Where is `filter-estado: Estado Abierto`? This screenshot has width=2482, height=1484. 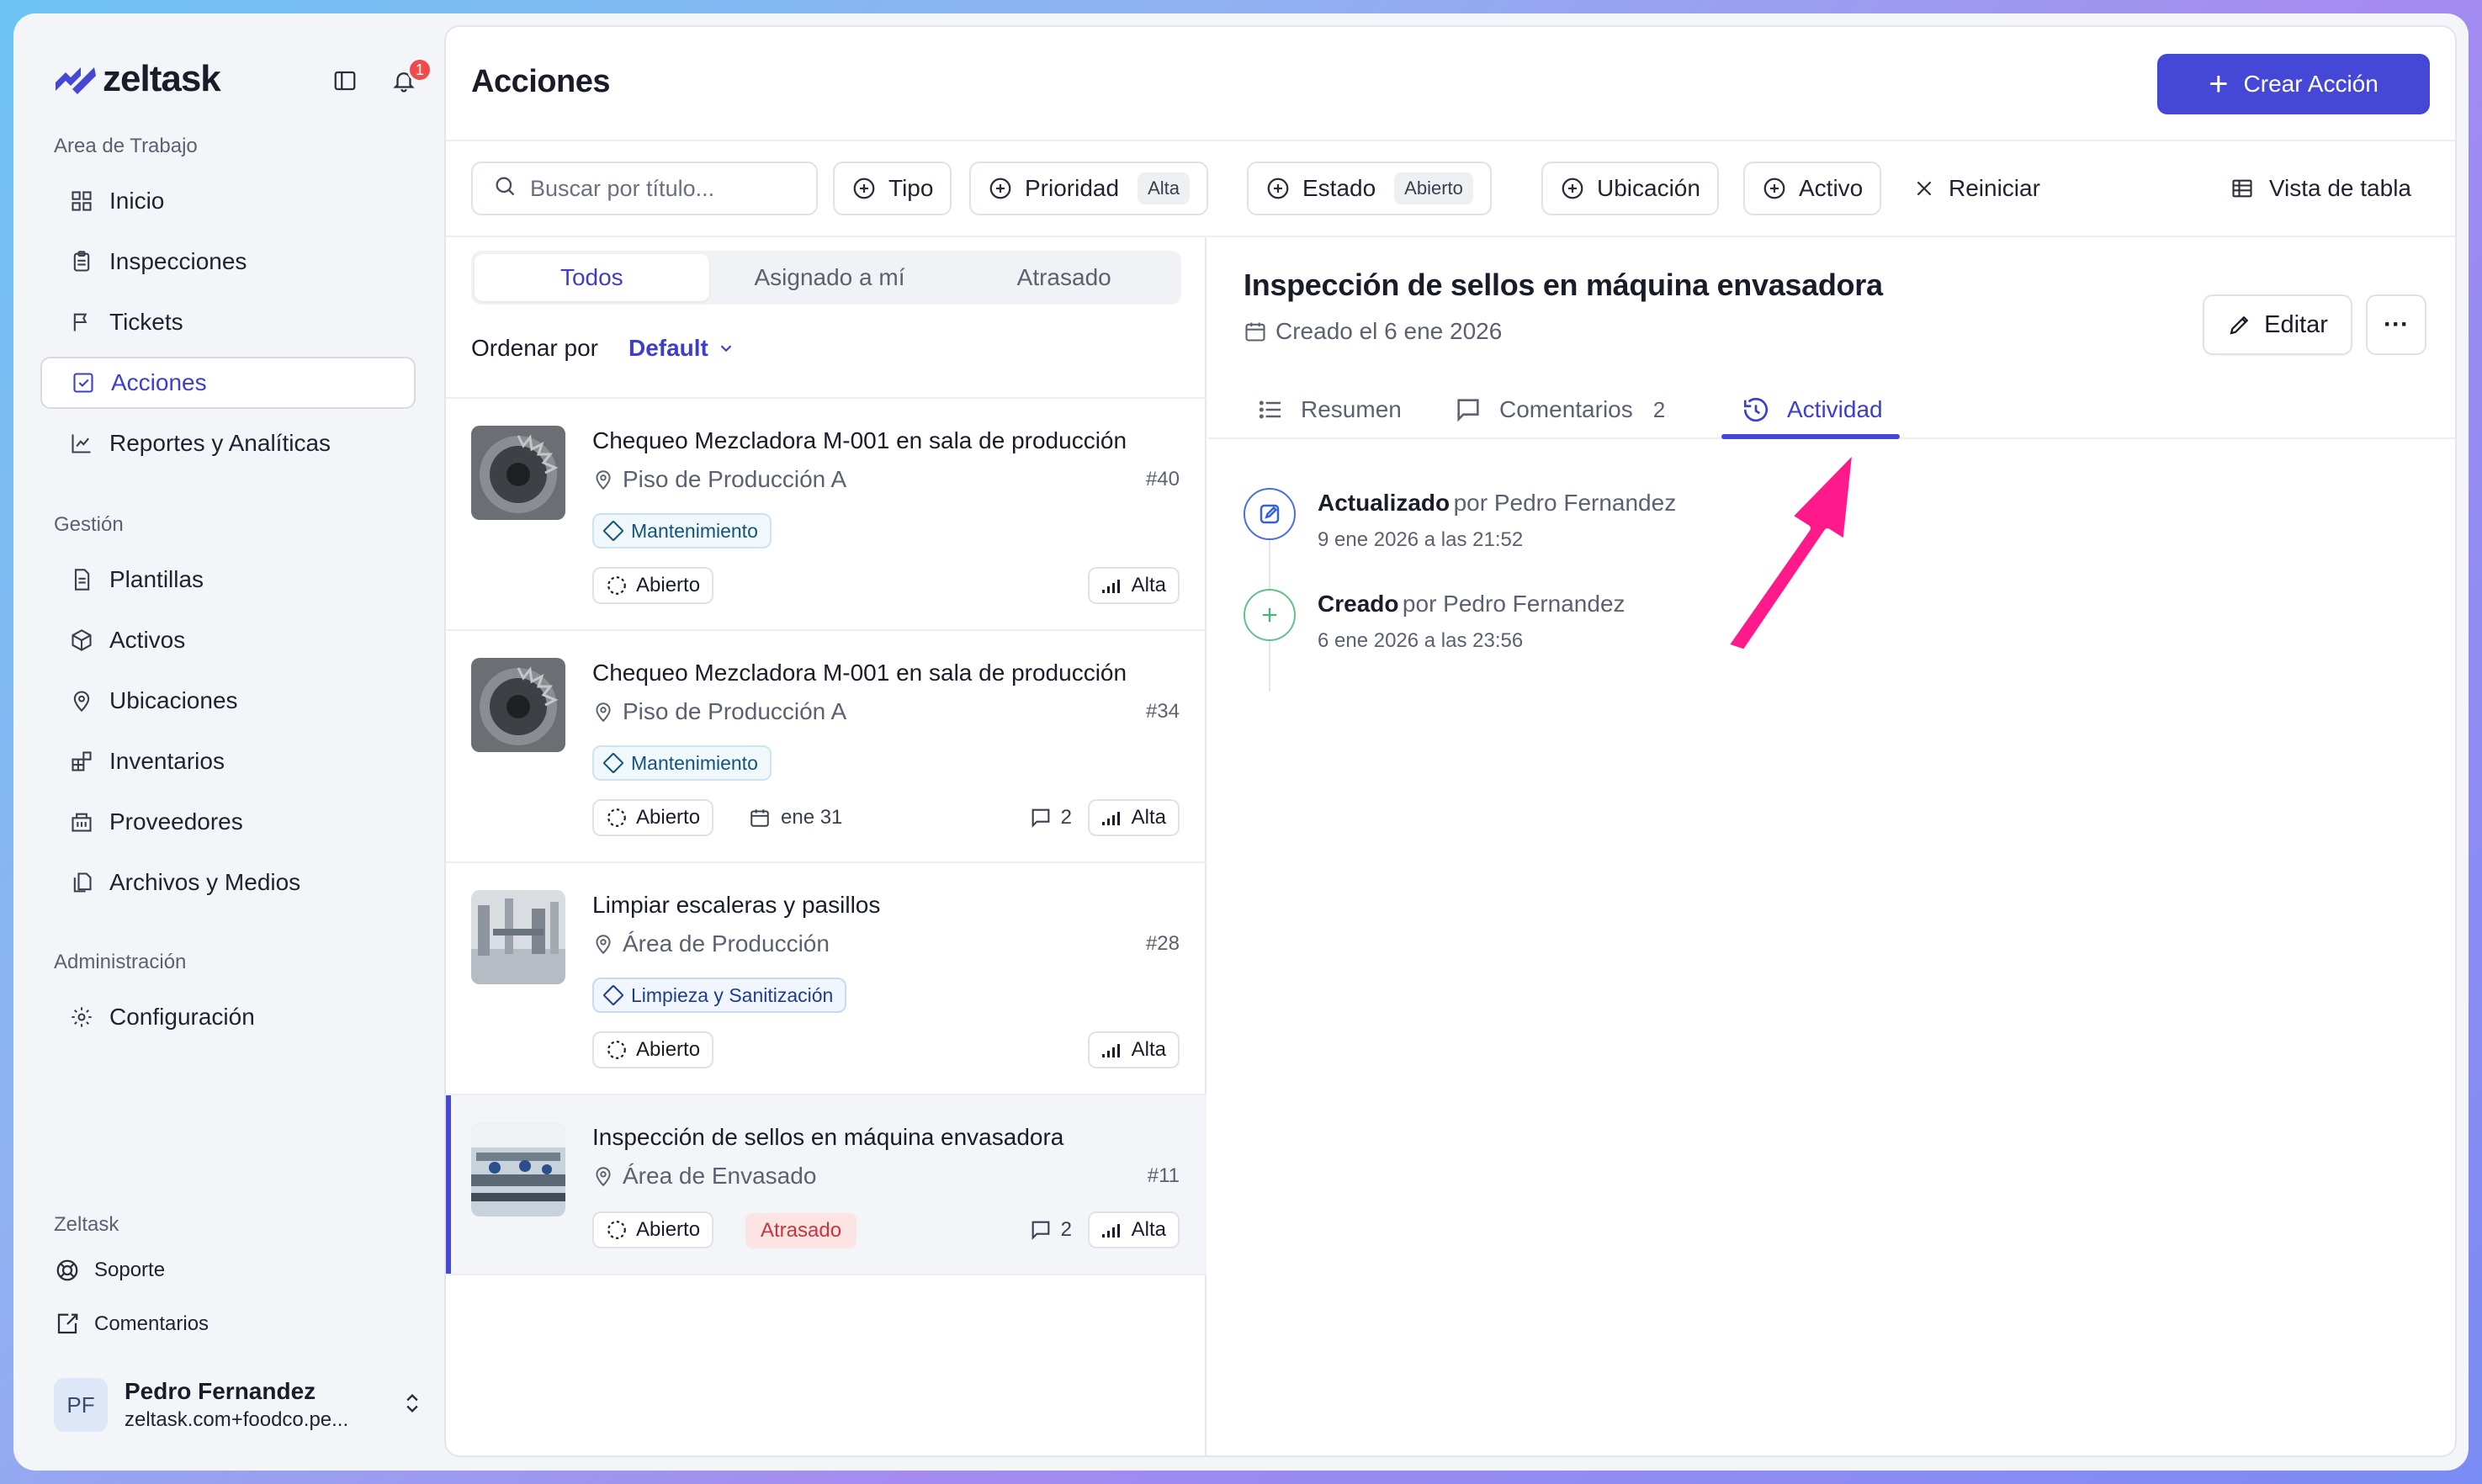 filter-estado: Estado Abierto is located at coordinates (1369, 188).